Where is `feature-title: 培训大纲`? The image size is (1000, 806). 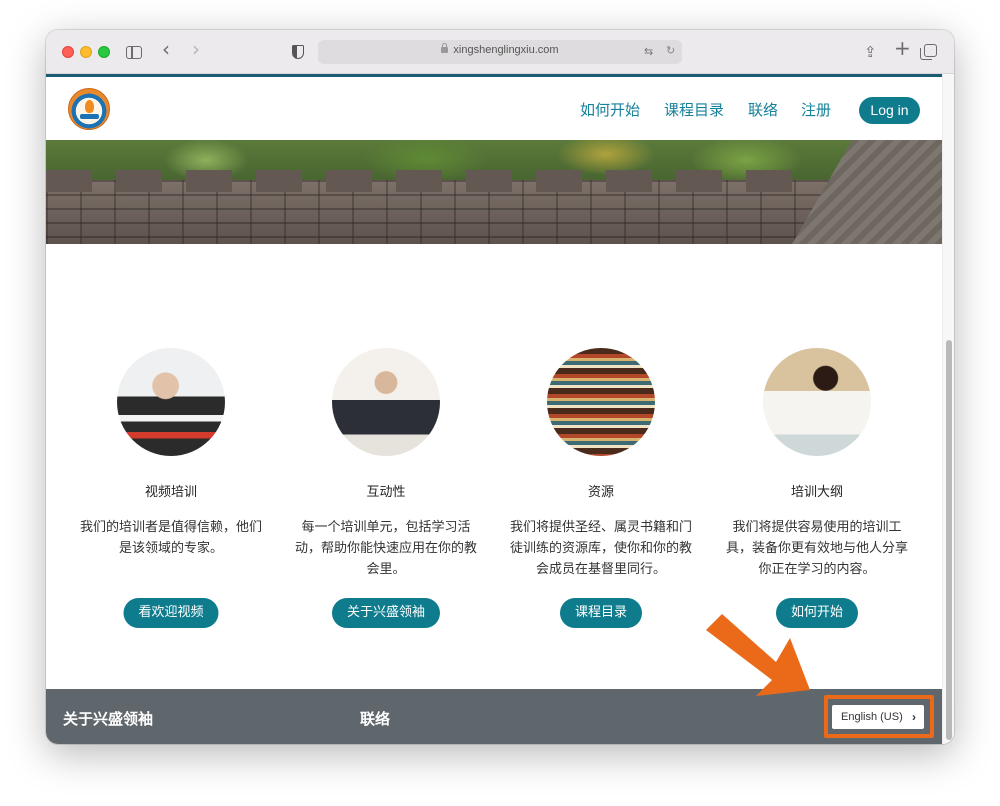 feature-title: 培训大纲 is located at coordinates (816, 492).